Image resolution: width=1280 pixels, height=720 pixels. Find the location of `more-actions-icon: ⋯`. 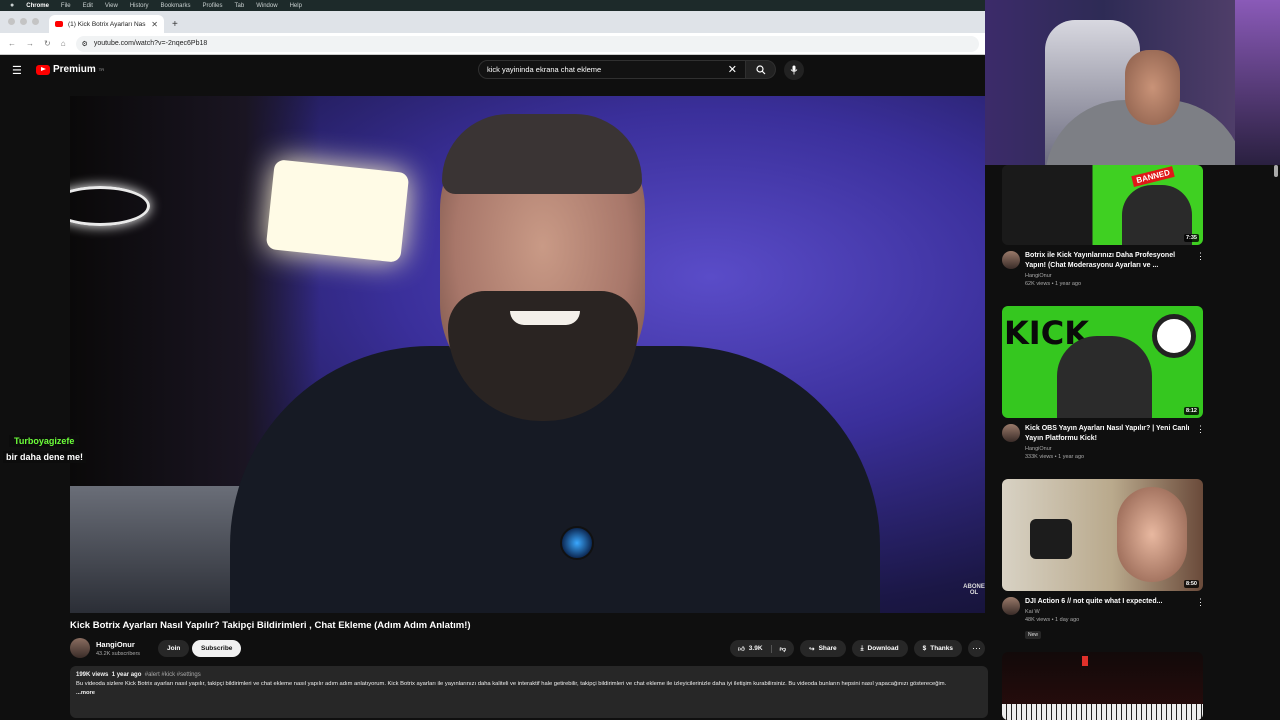

more-actions-icon: ⋯ is located at coordinates (976, 648).